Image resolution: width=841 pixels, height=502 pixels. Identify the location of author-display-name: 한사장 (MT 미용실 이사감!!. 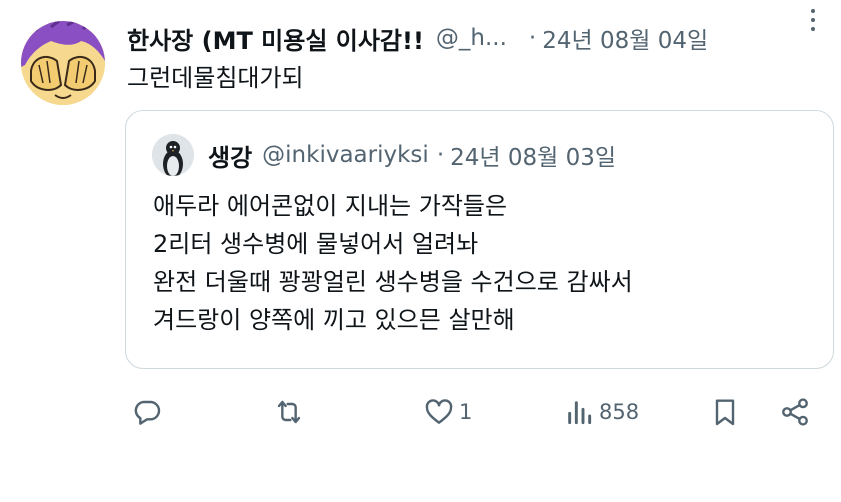
(275, 38).